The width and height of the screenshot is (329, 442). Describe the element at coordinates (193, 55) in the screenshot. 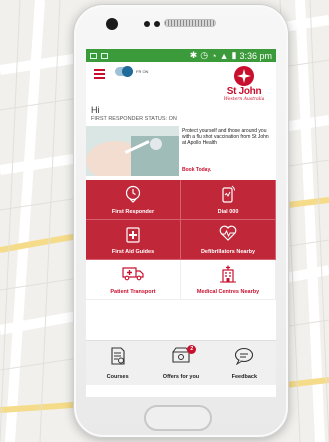

I see `bluetooth-icon: ✱` at that location.